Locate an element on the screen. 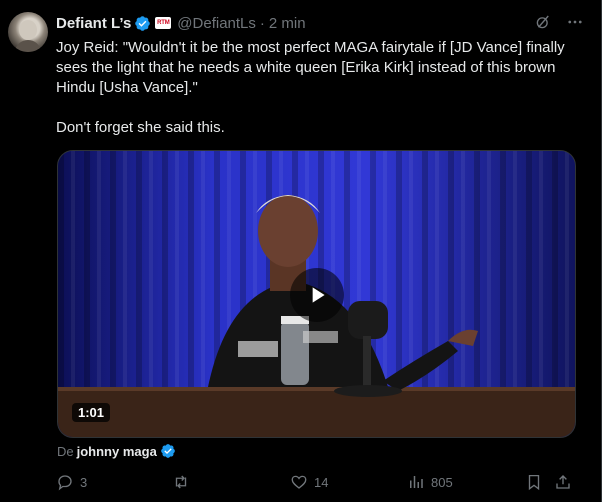  tweet-actions: 3 14 805 is located at coordinates (316, 483).